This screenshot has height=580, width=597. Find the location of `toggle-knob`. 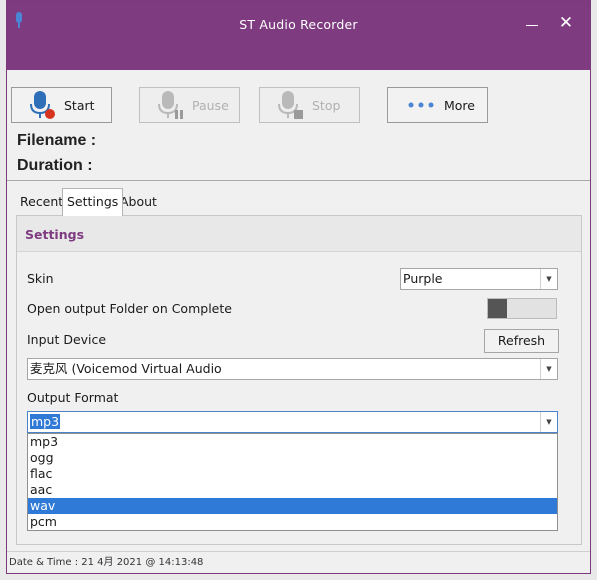

toggle-knob is located at coordinates (497, 308).